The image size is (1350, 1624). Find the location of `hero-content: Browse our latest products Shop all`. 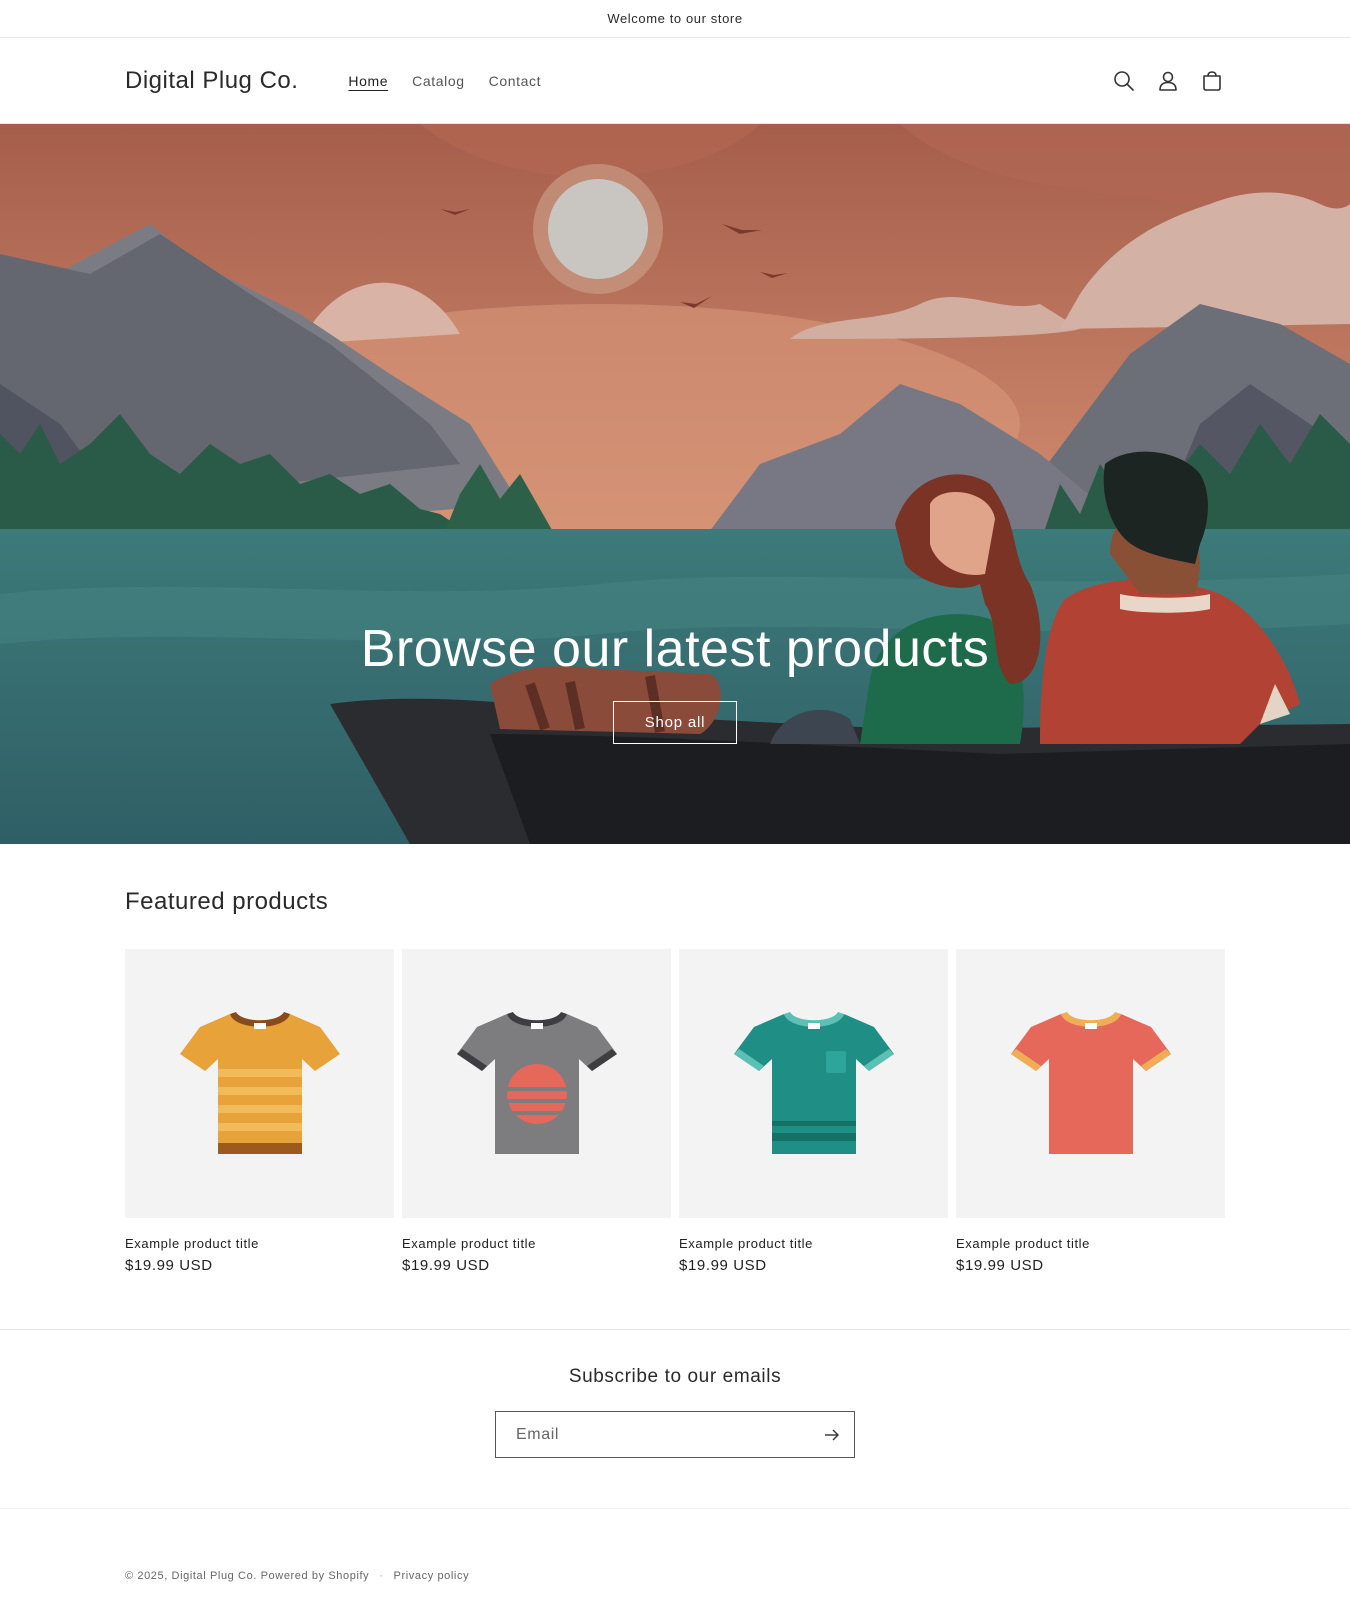

hero-content: Browse our latest products Shop all is located at coordinates (675, 681).